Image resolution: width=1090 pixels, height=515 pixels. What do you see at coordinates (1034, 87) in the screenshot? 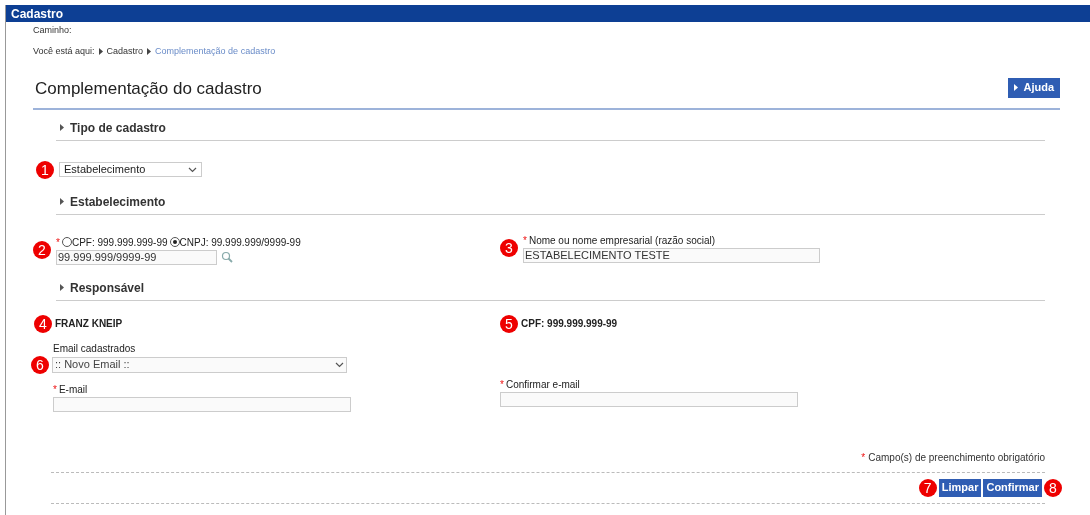
I see `help-button: Ajuda` at bounding box center [1034, 87].